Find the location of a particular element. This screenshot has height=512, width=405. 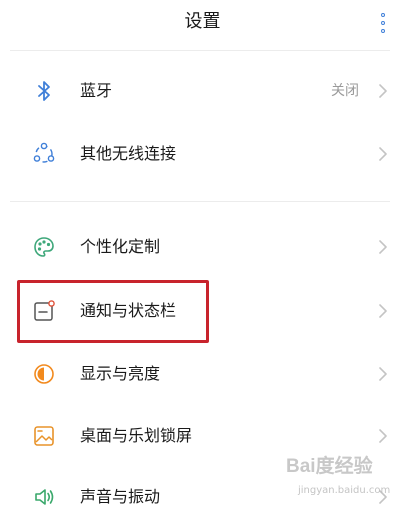

settings-item-label: 声音与振动 is located at coordinates (120, 496).